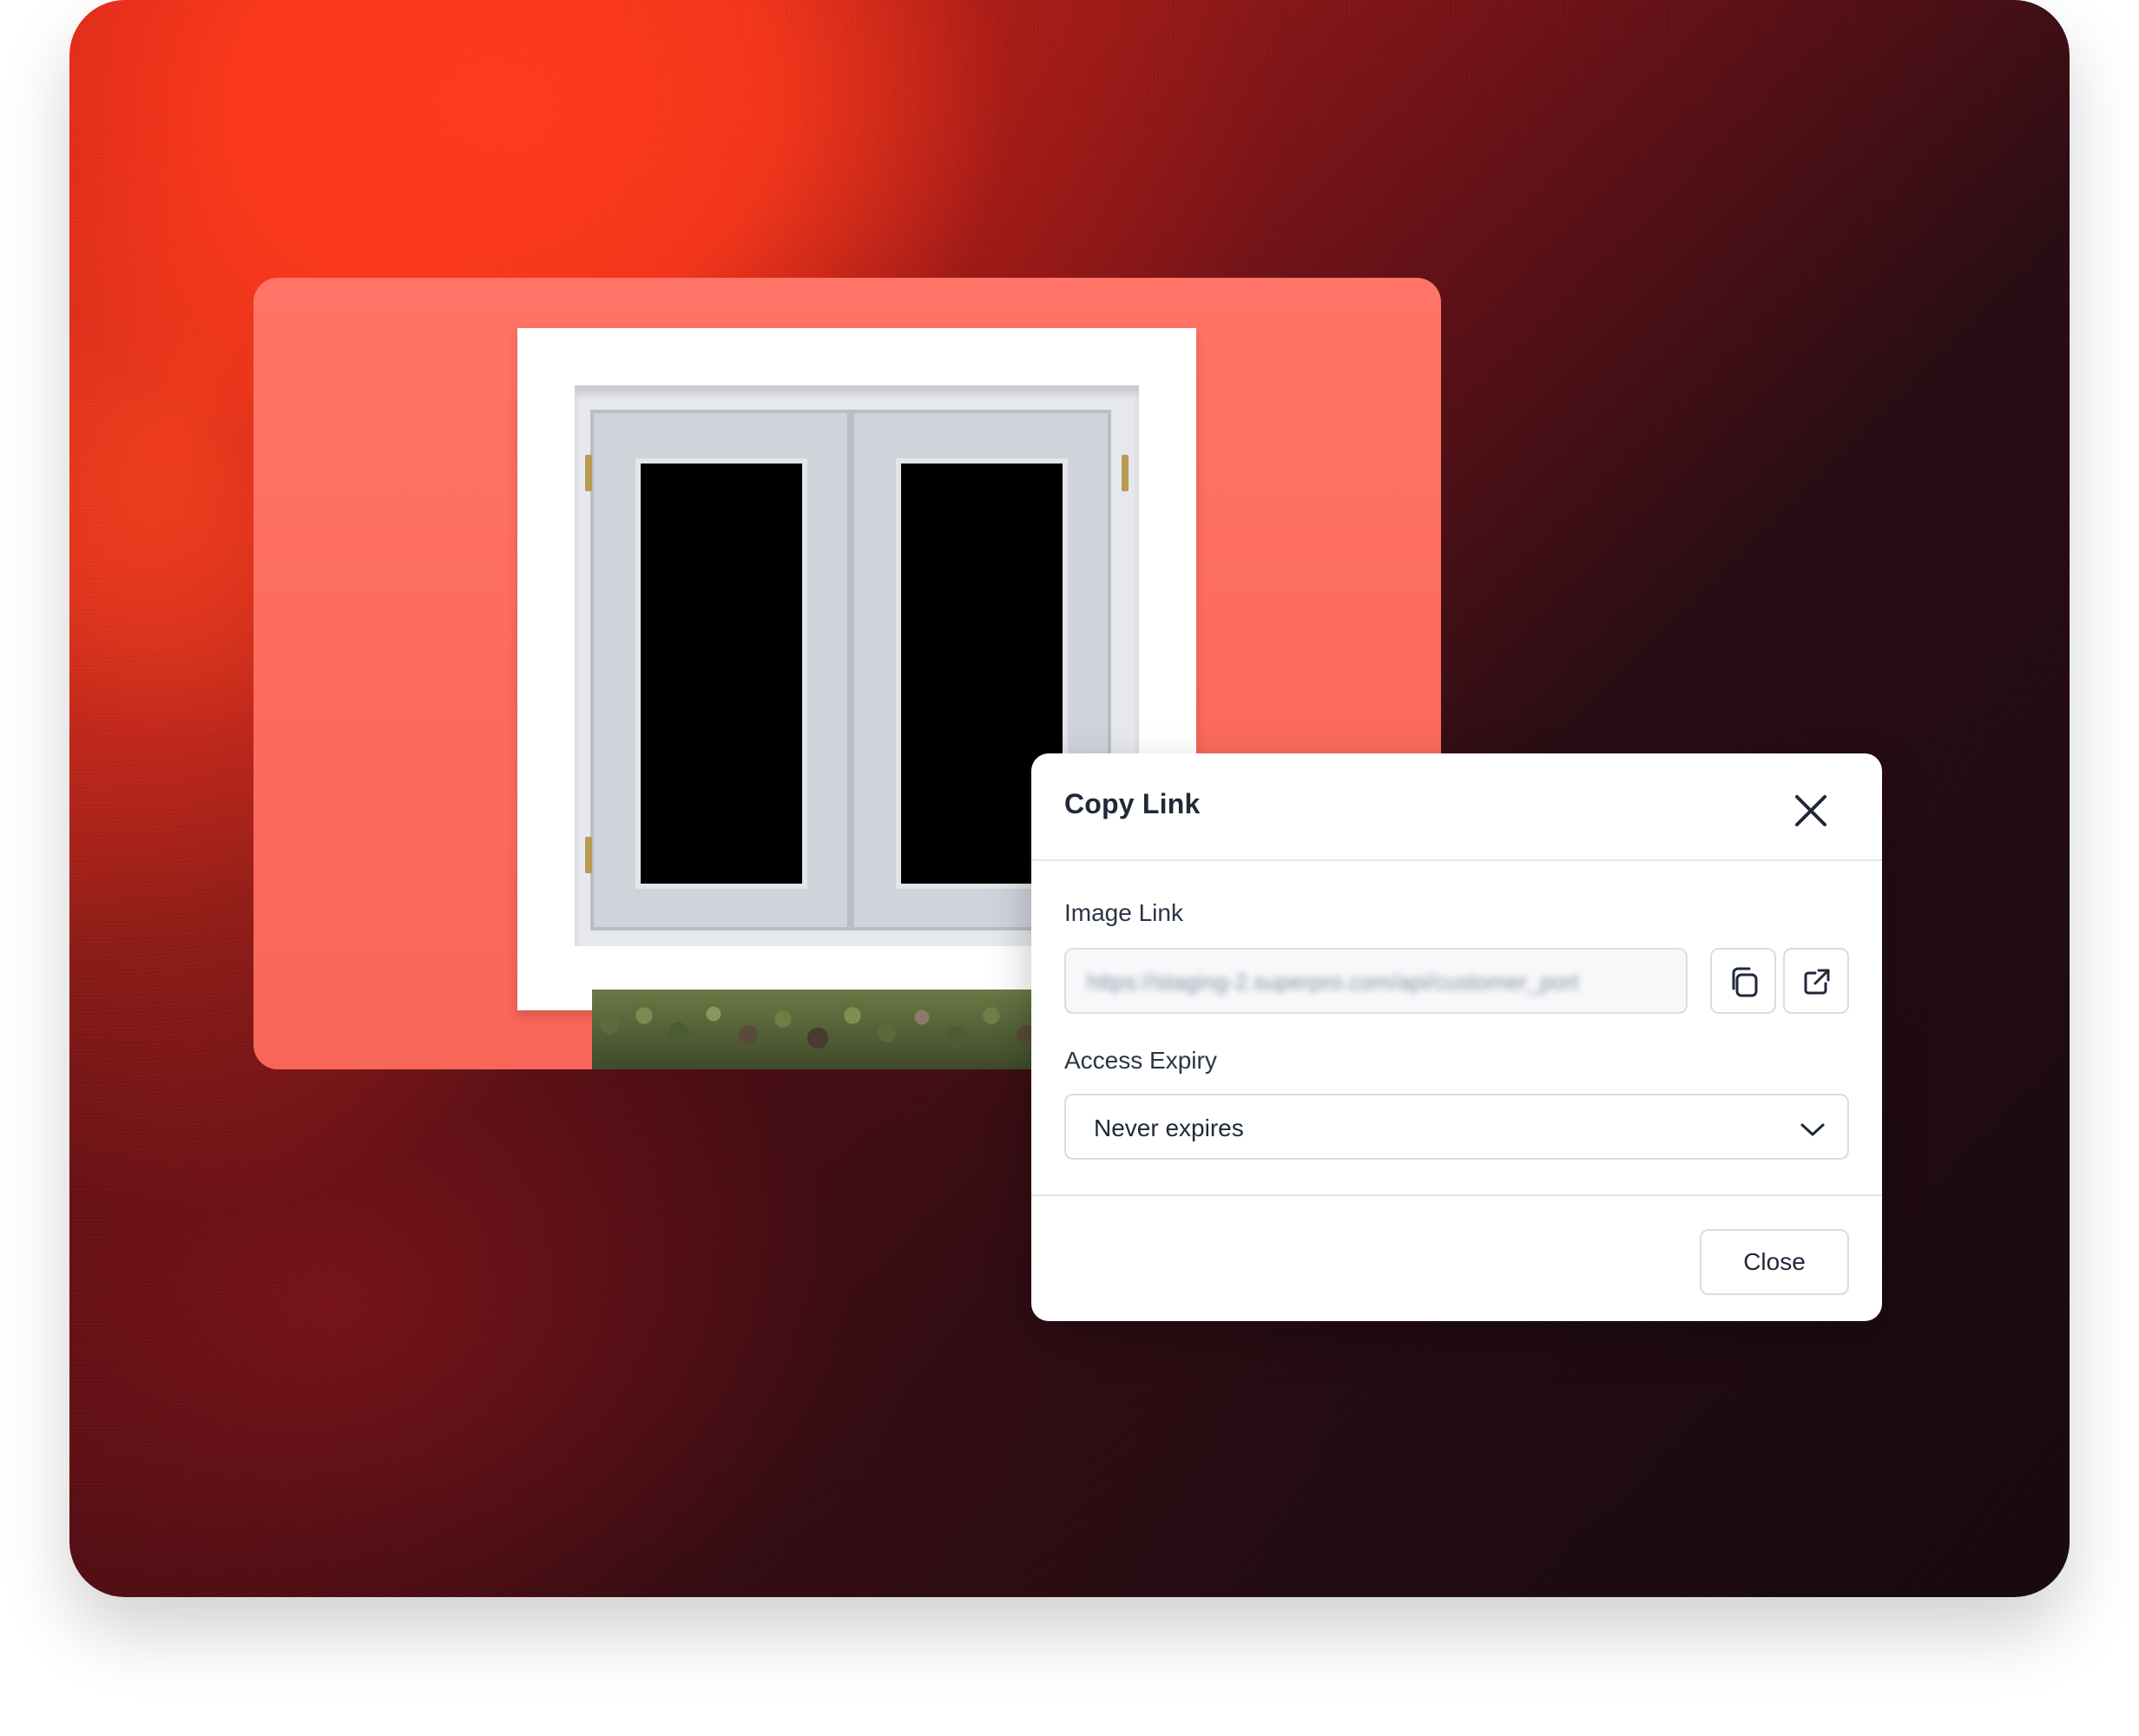 The width and height of the screenshot is (2139, 1736). What do you see at coordinates (817, 1029) in the screenshot?
I see `window-box-plants` at bounding box center [817, 1029].